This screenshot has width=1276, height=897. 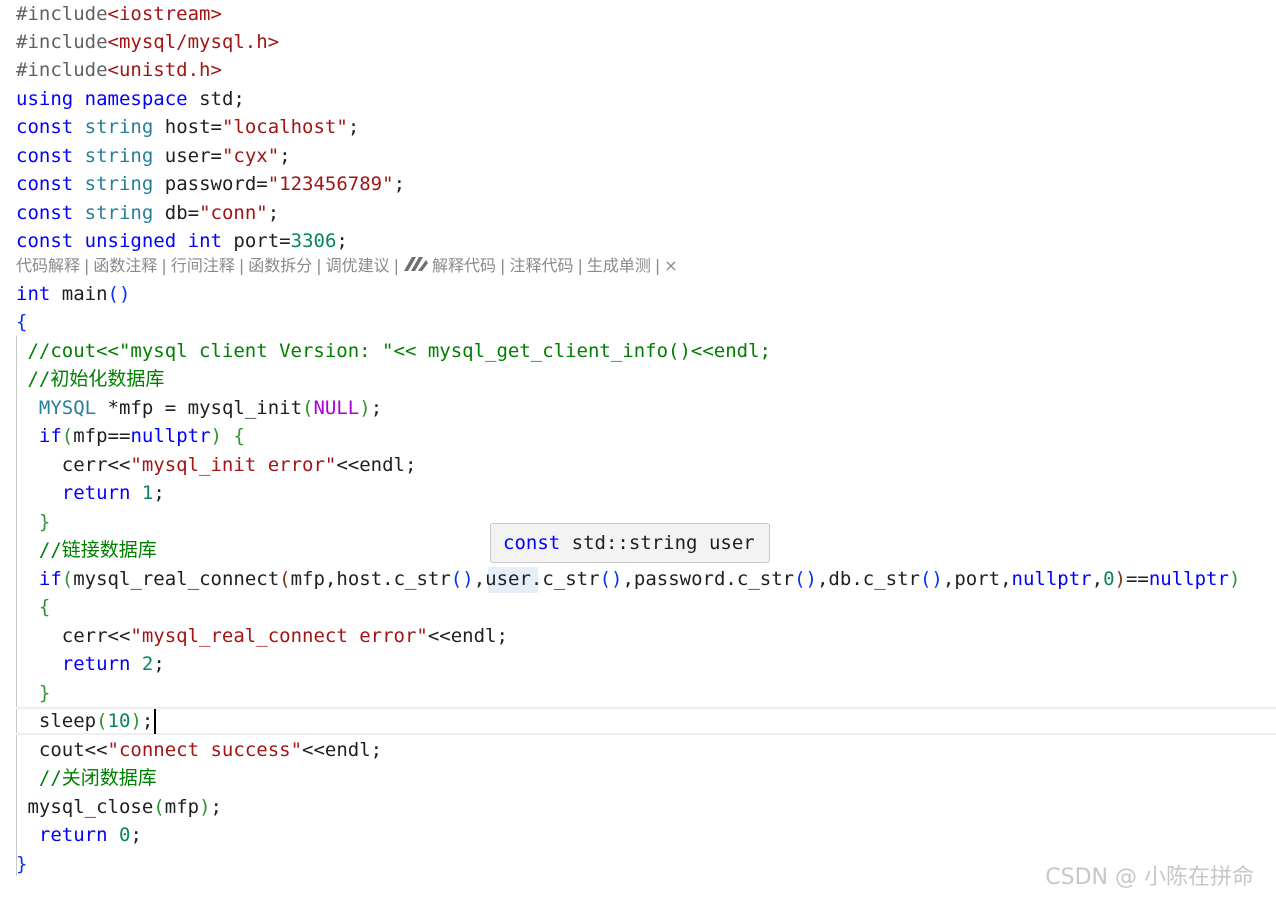 I want to click on code-line: mysql_close(mfp);, so click(x=119, y=807).